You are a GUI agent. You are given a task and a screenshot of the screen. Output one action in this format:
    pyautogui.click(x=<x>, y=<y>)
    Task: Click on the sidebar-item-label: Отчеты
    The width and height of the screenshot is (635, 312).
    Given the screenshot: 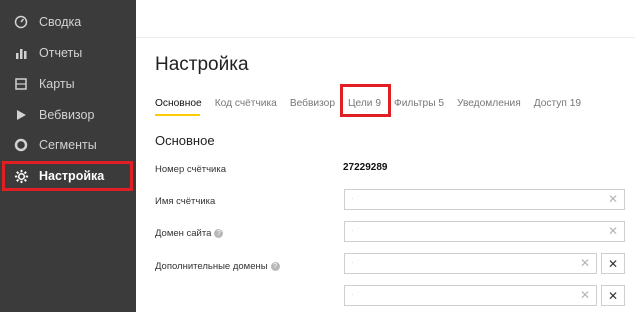 What is the action you would take?
    pyautogui.click(x=61, y=53)
    